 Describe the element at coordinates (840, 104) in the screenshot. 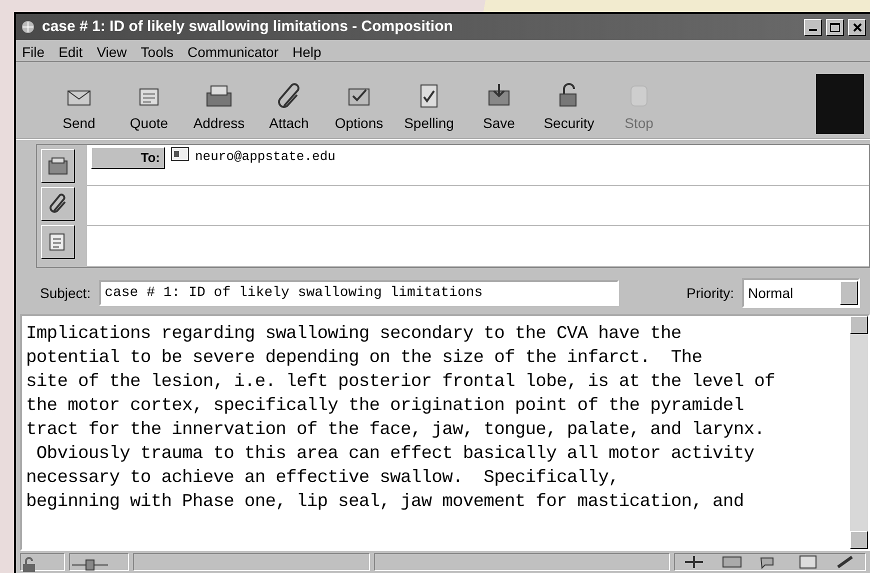

I see `logo-block` at that location.